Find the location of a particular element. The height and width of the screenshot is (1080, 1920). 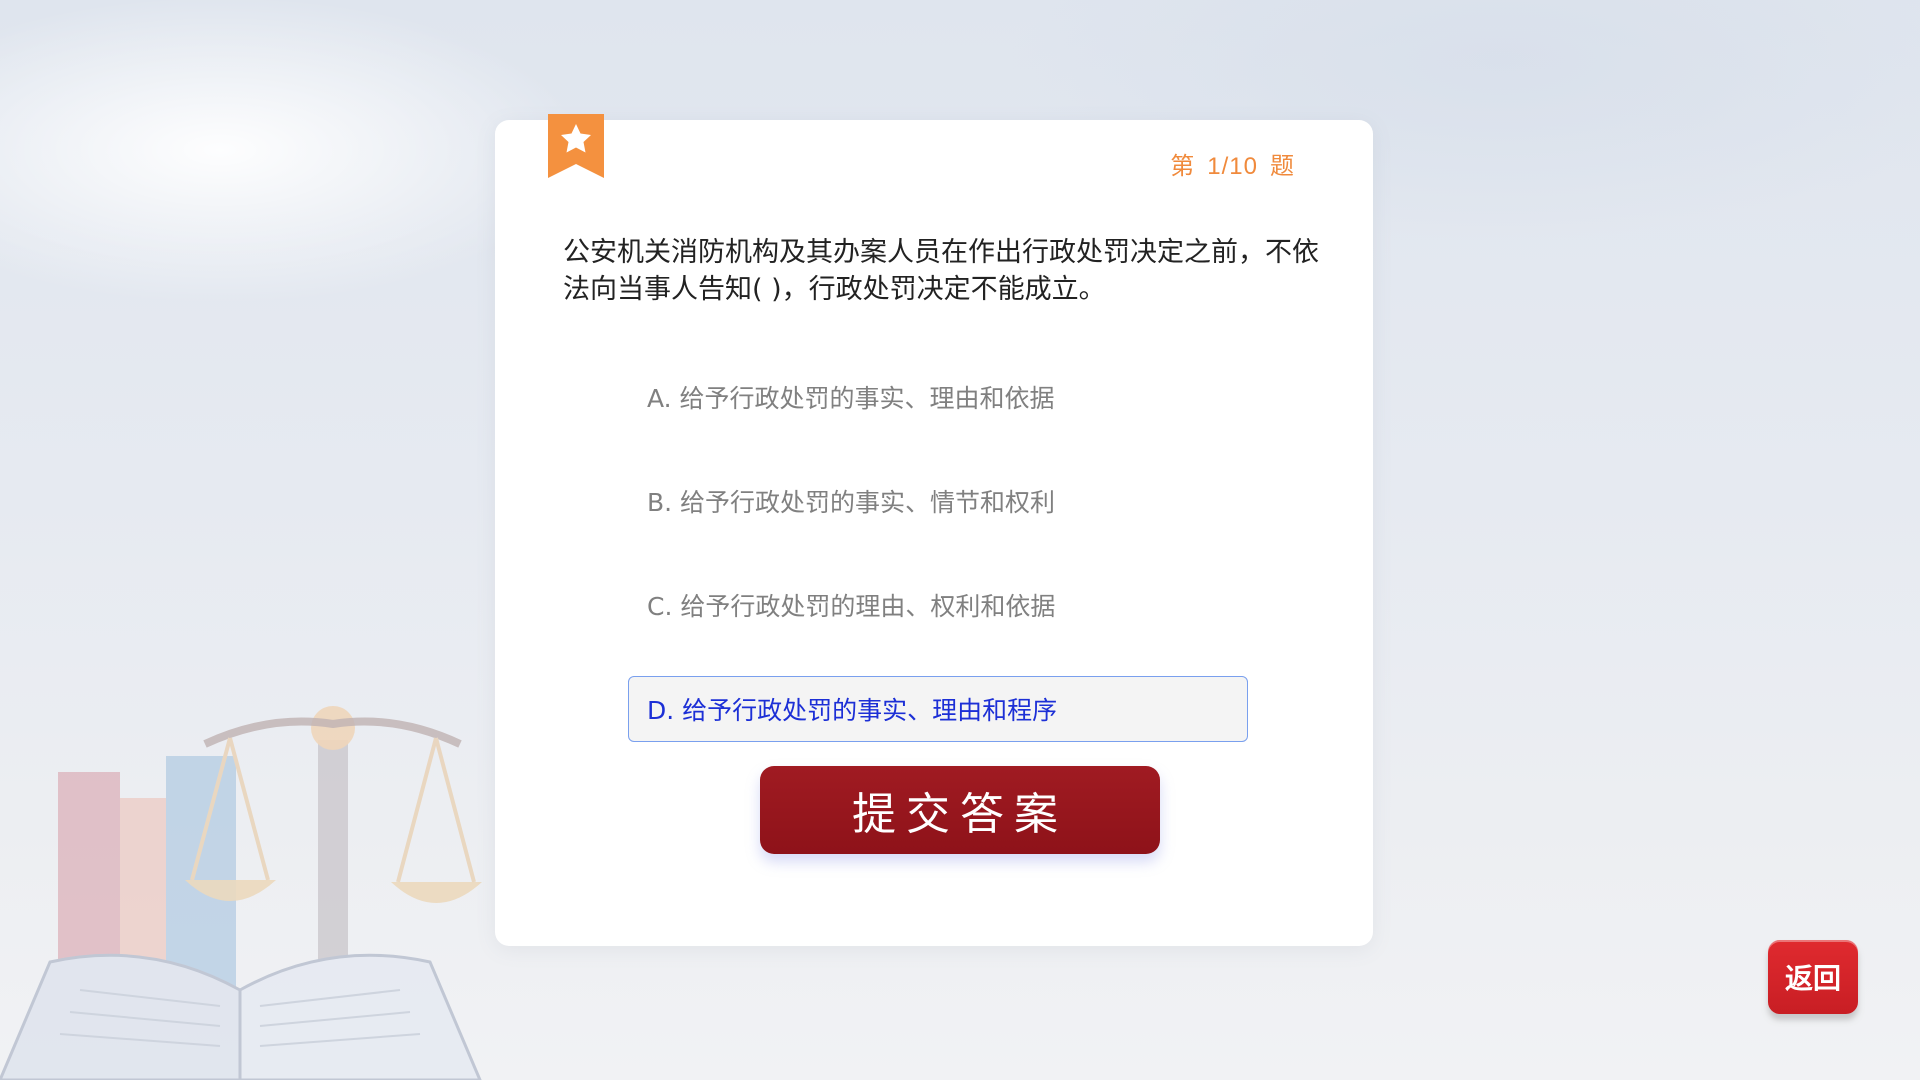

option-a: A. 给予行政处罚的事实、理由和依据 is located at coordinates (938, 397).